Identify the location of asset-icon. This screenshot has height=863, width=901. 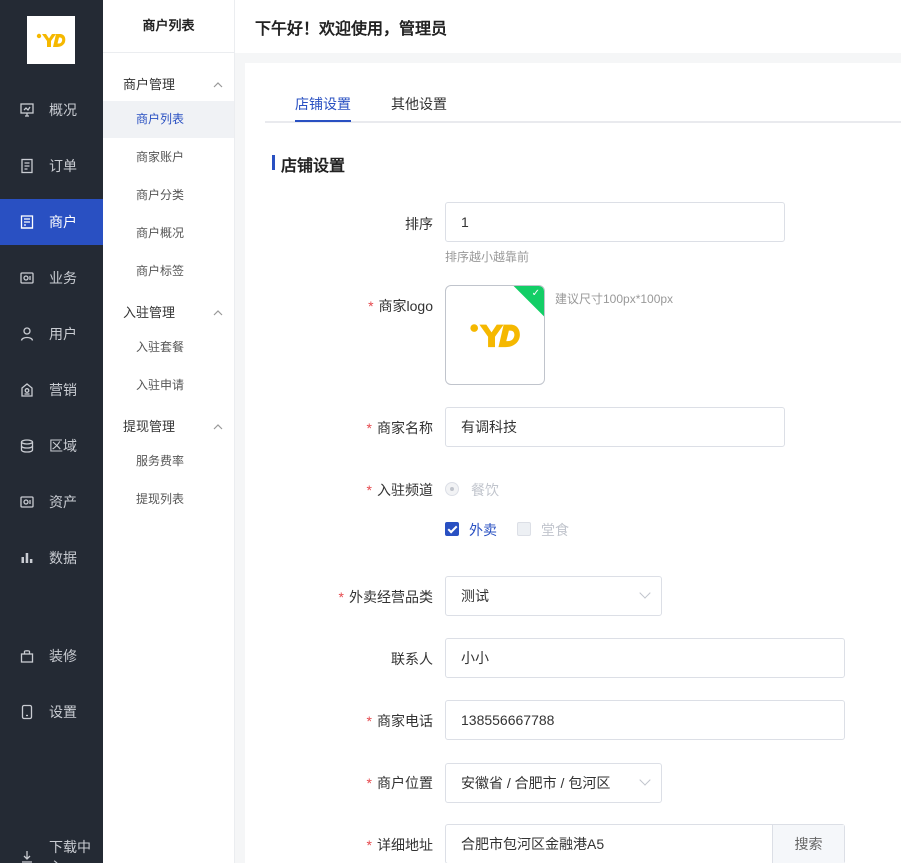
(27, 502).